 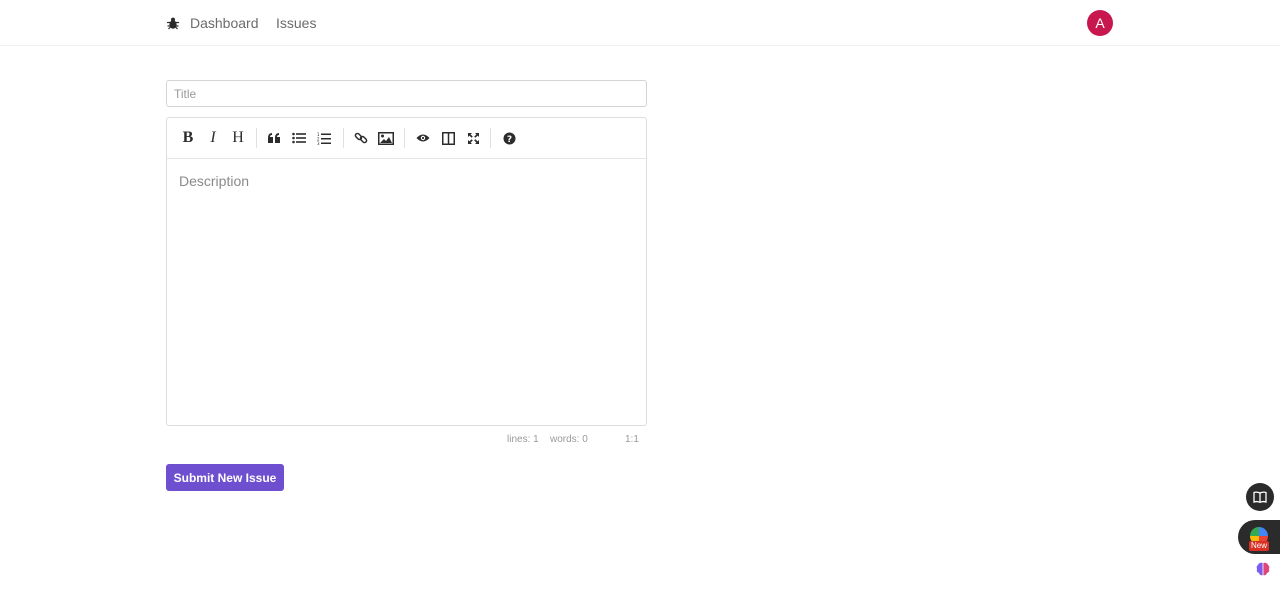 What do you see at coordinates (225, 477) in the screenshot?
I see `submit-new-issue-button: Submit New Issue` at bounding box center [225, 477].